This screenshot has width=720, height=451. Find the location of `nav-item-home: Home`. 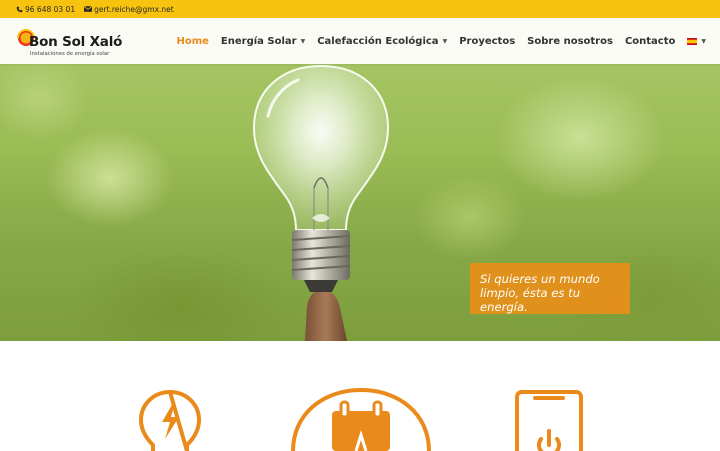

nav-item-home: Home is located at coordinates (192, 41).